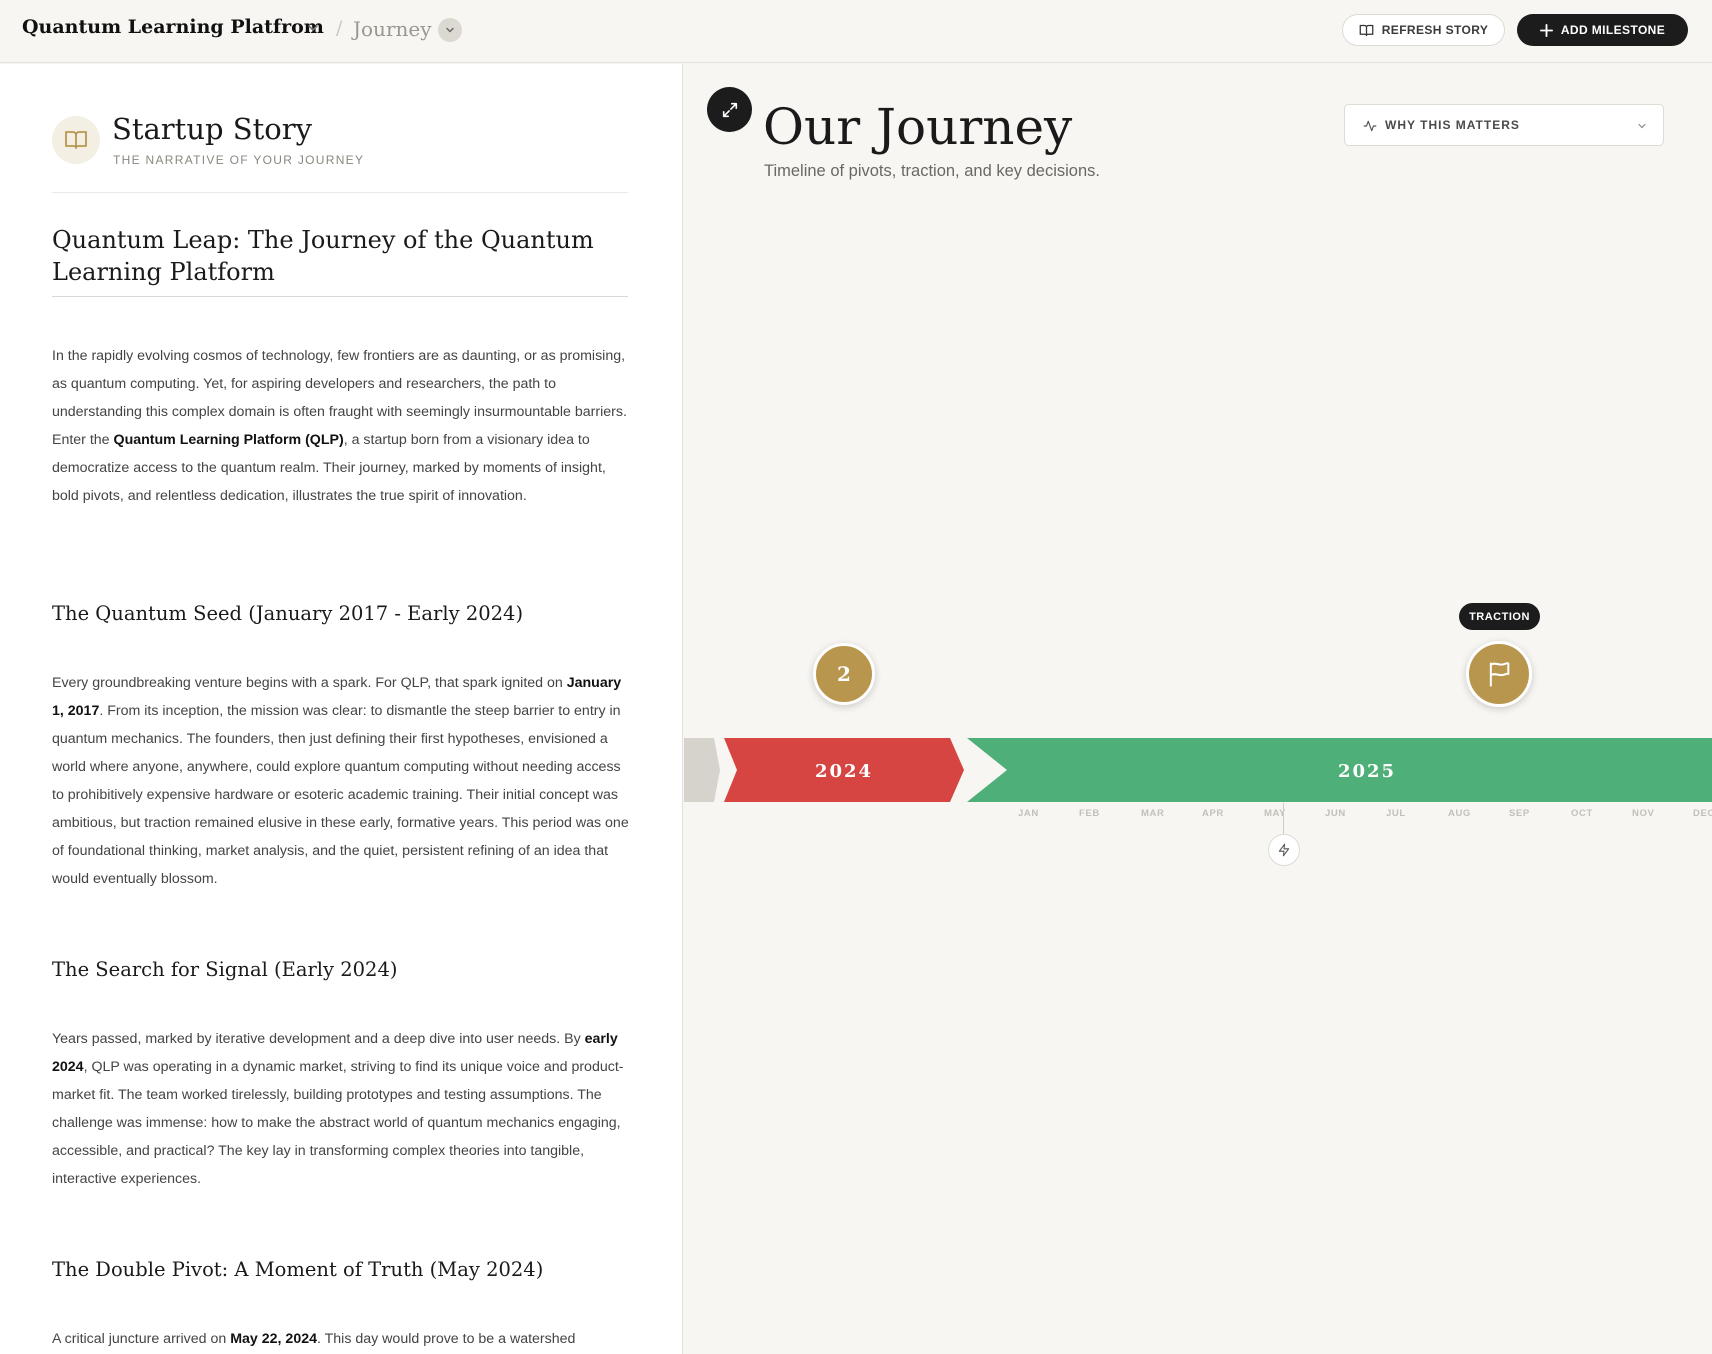 The height and width of the screenshot is (1354, 1712). Describe the element at coordinates (1546, 30) in the screenshot. I see `plus-icon` at that location.